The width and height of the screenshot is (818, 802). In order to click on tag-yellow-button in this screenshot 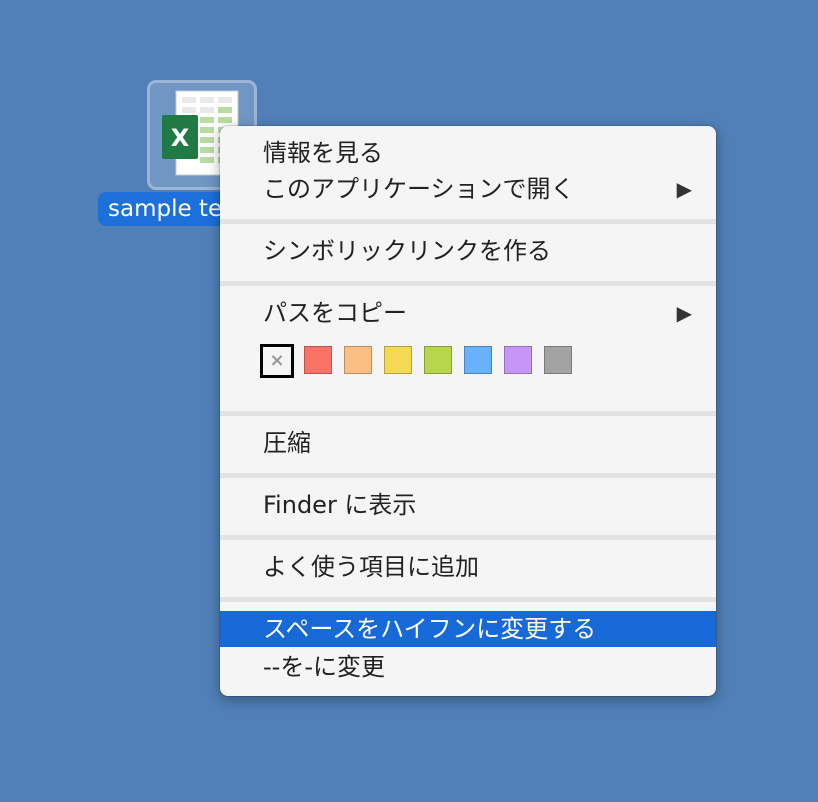, I will do `click(398, 360)`.